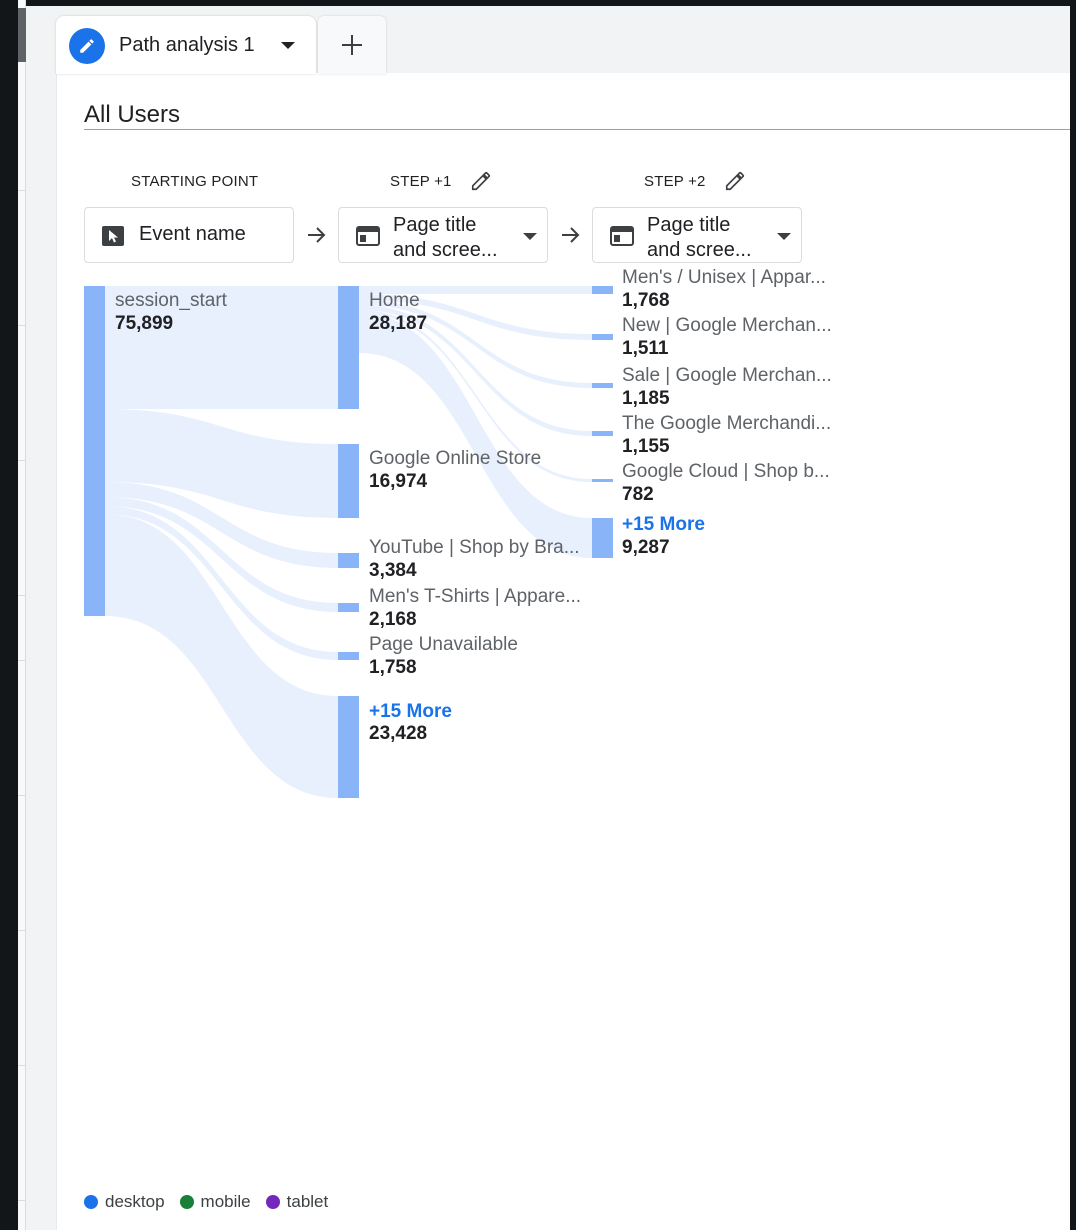 The height and width of the screenshot is (1230, 1076). I want to click on node-label: Home, so click(394, 301).